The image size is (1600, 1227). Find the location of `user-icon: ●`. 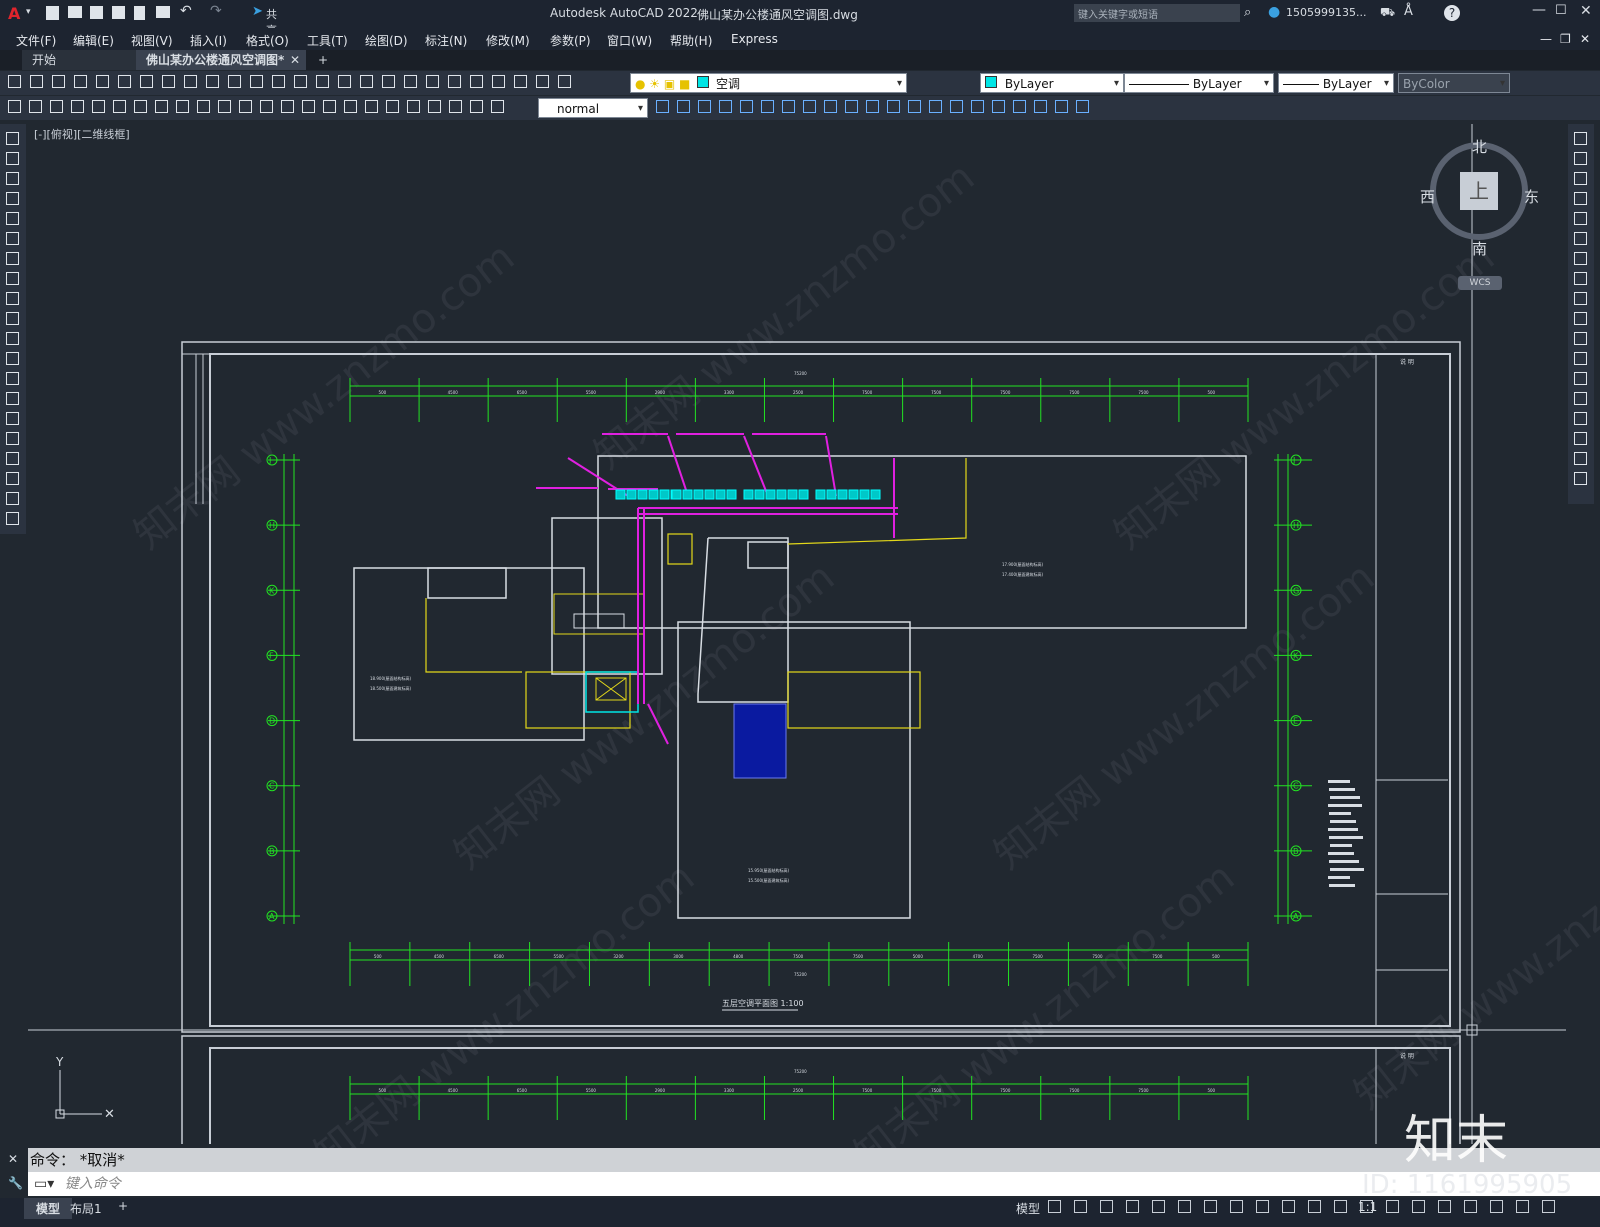

user-icon: ● is located at coordinates (1274, 12).